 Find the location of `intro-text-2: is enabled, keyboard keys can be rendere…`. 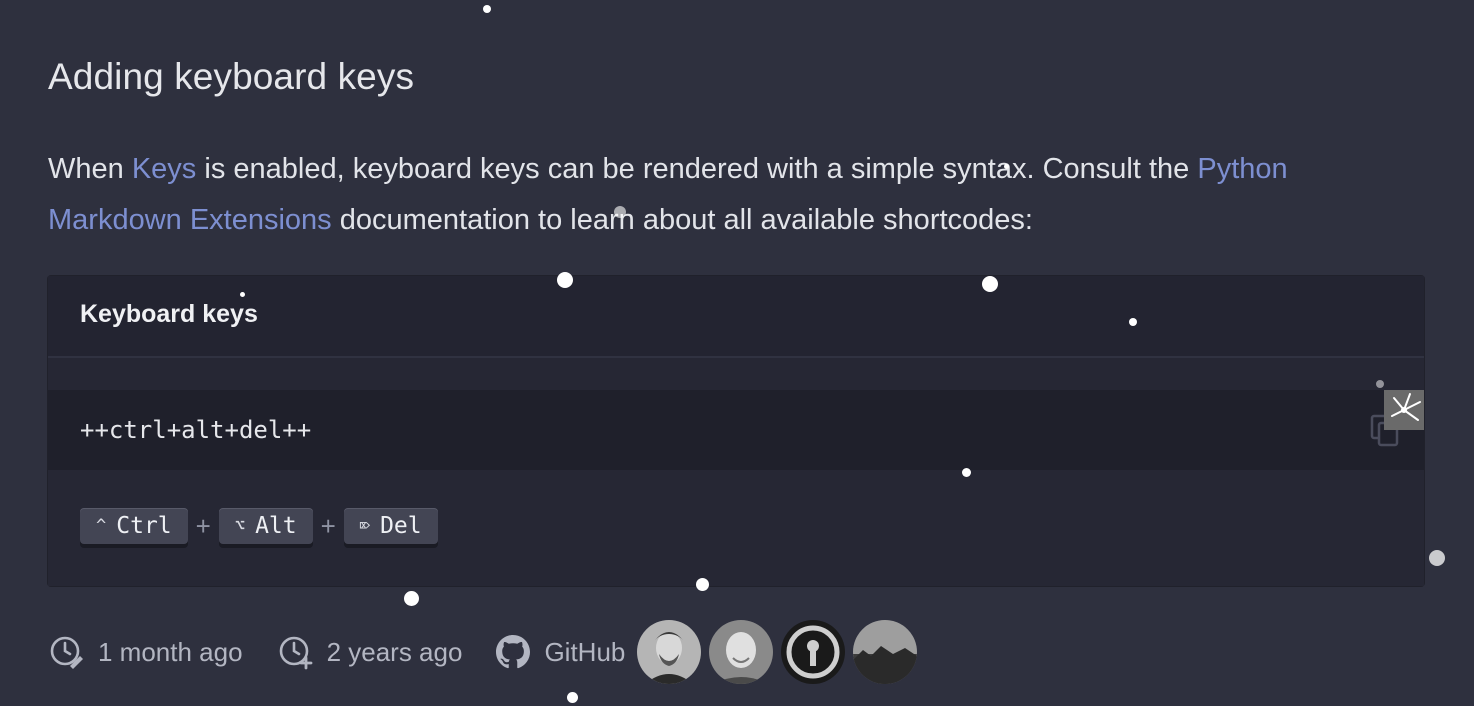

intro-text-2: is enabled, keyboard keys can be rendere… is located at coordinates (697, 169).